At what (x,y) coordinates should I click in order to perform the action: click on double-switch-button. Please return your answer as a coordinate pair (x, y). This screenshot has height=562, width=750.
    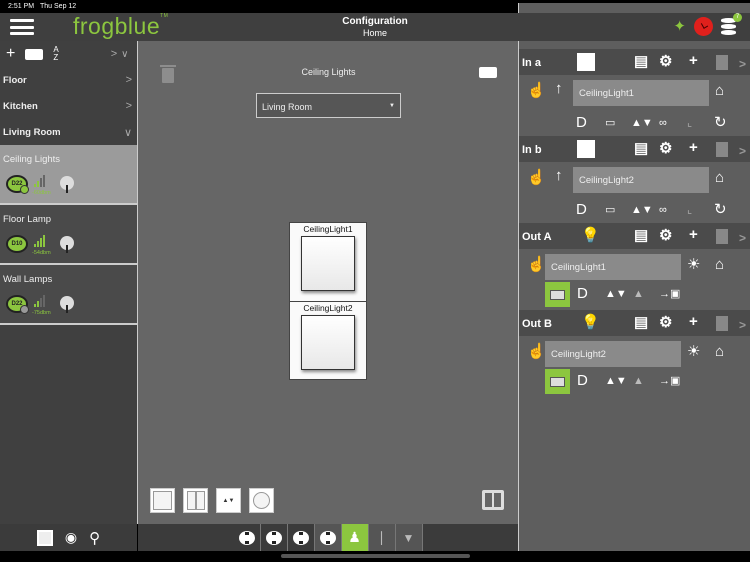
    Looking at the image, I should click on (195, 500).